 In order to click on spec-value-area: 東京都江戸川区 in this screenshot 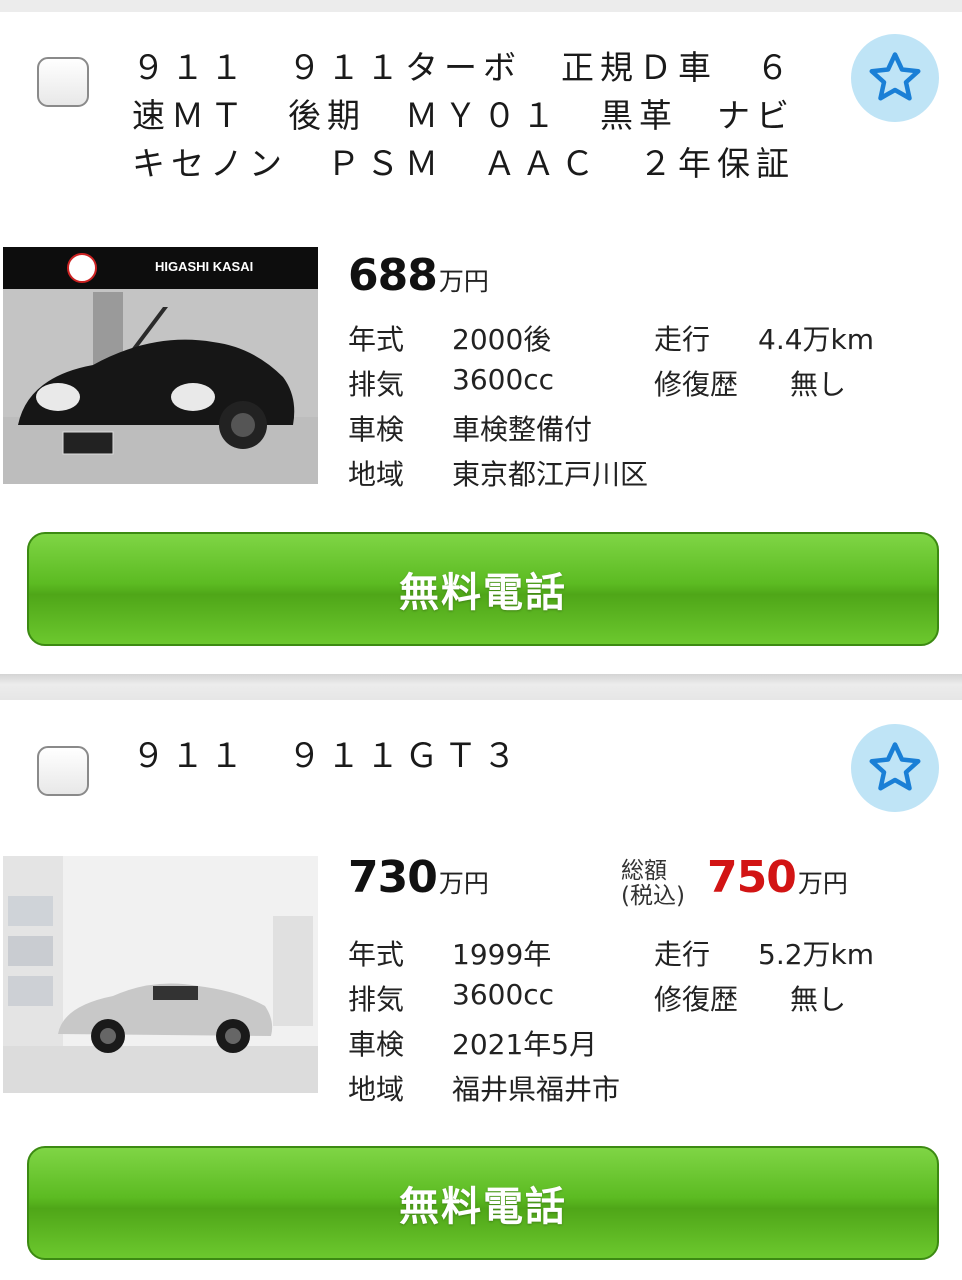, I will do `click(550, 474)`.